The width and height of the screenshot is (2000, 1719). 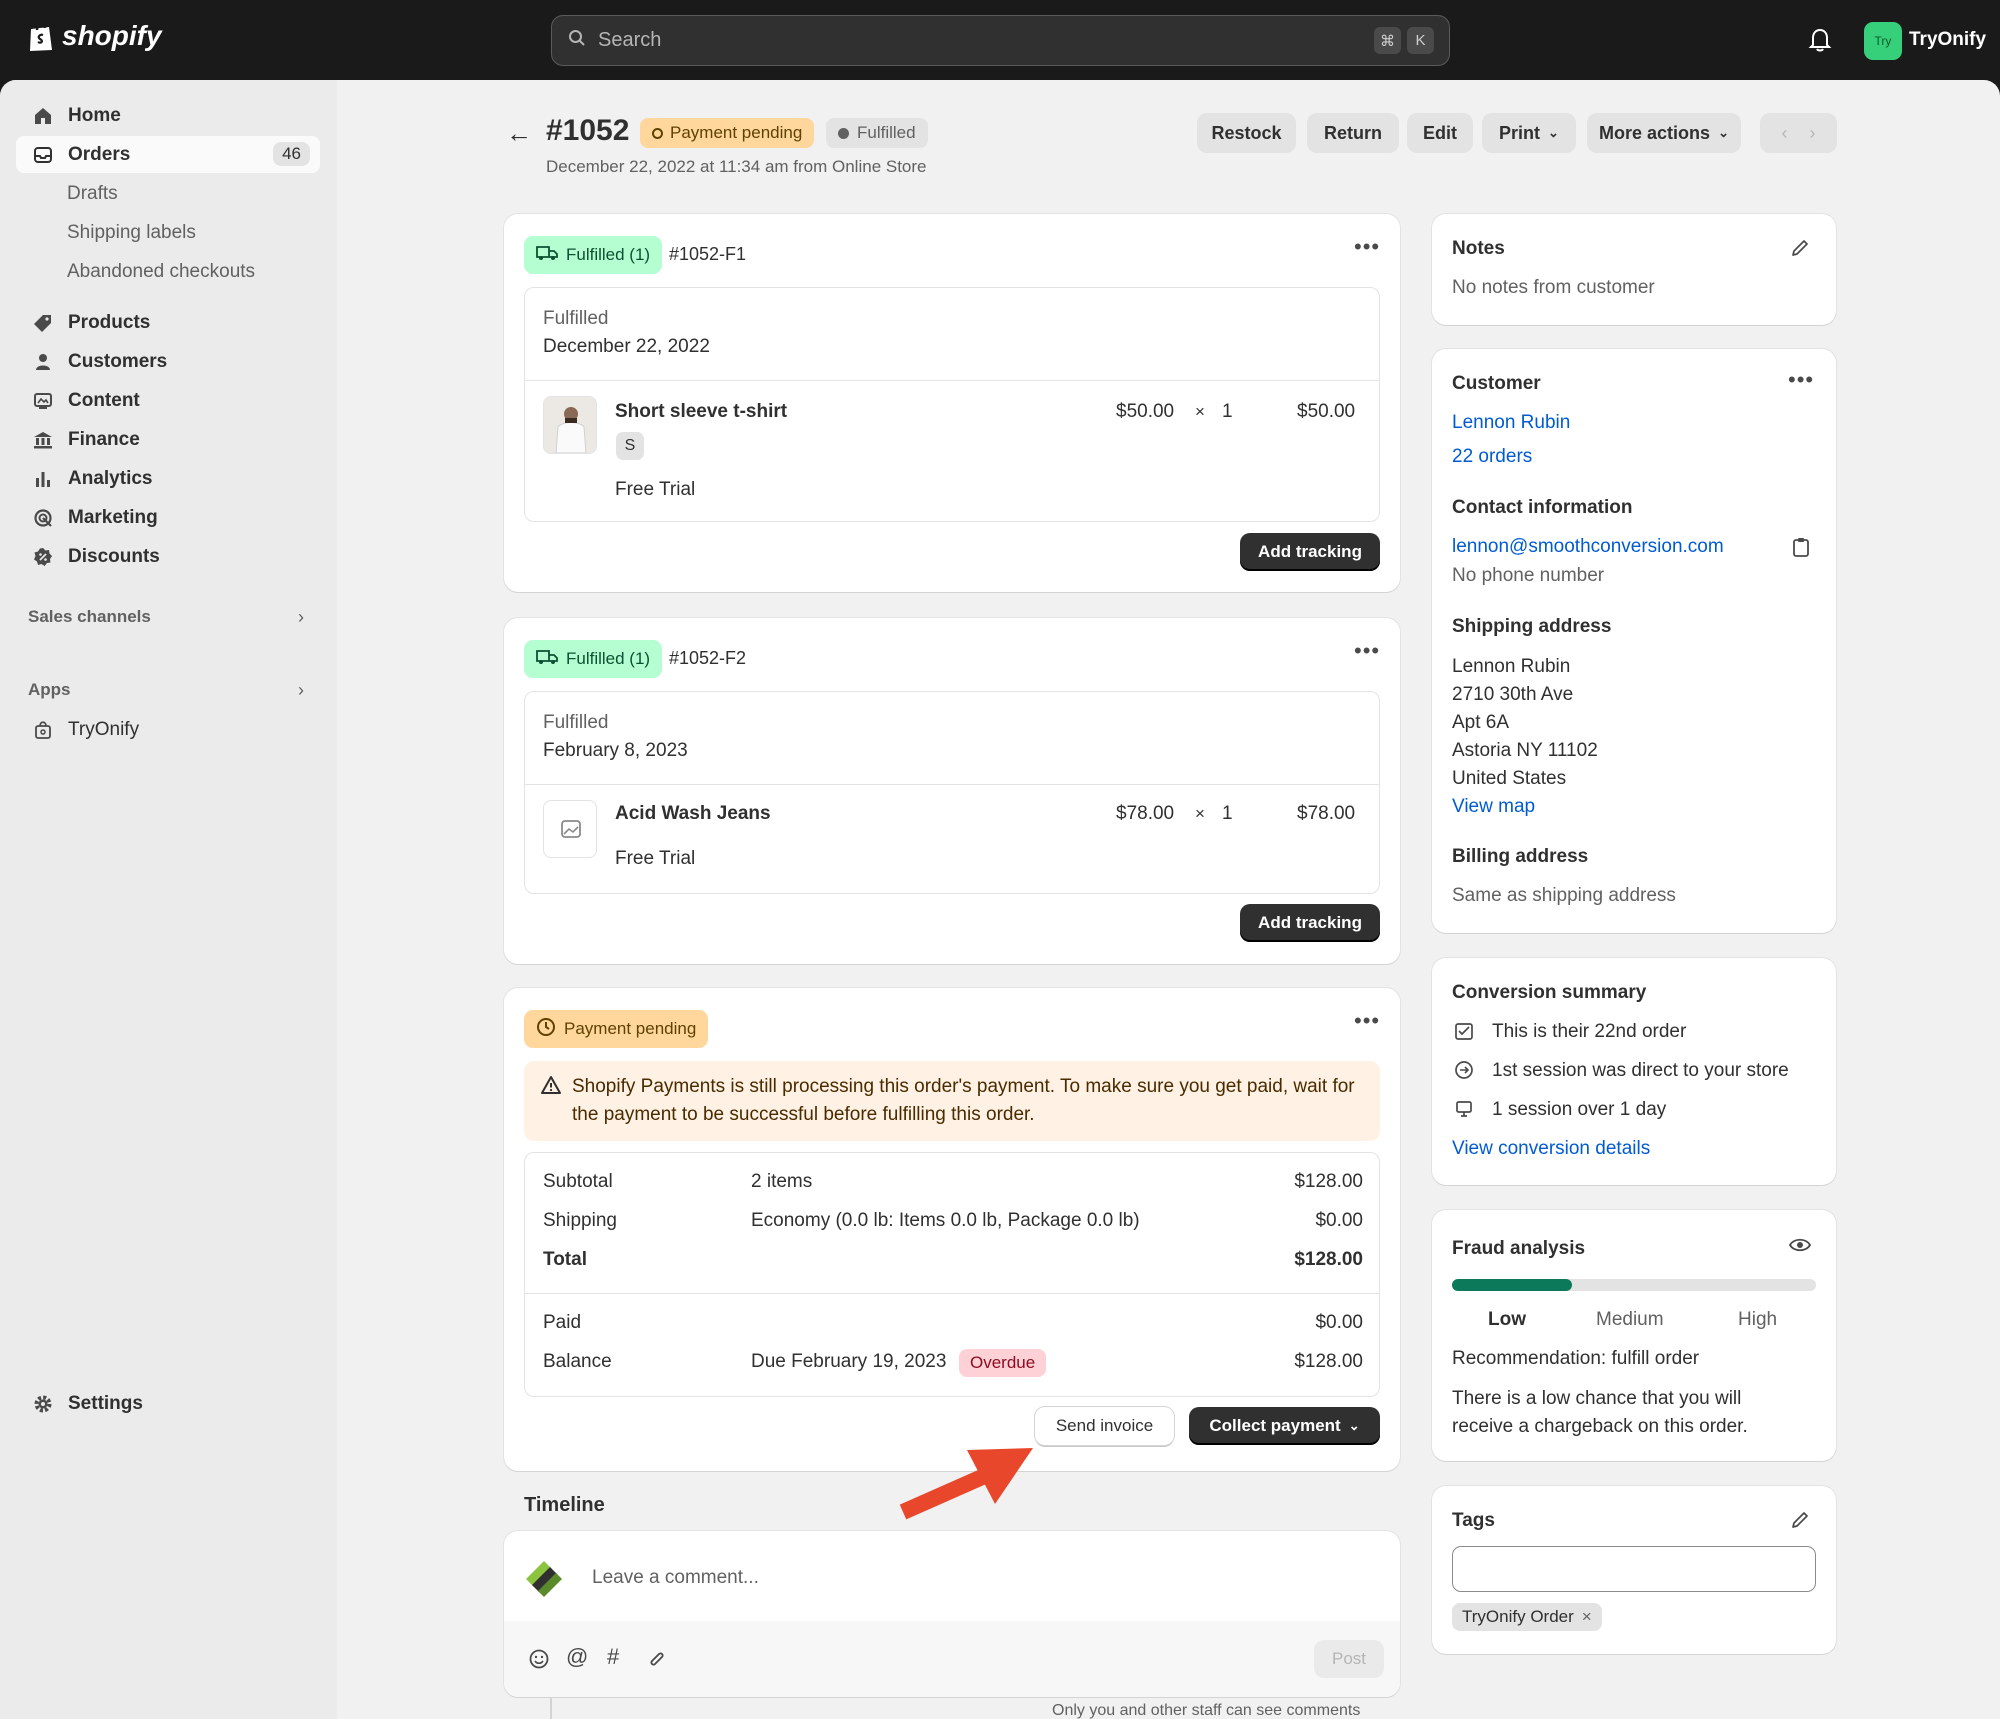 What do you see at coordinates (168, 361) in the screenshot?
I see `sidebar-item-customers: Customers` at bounding box center [168, 361].